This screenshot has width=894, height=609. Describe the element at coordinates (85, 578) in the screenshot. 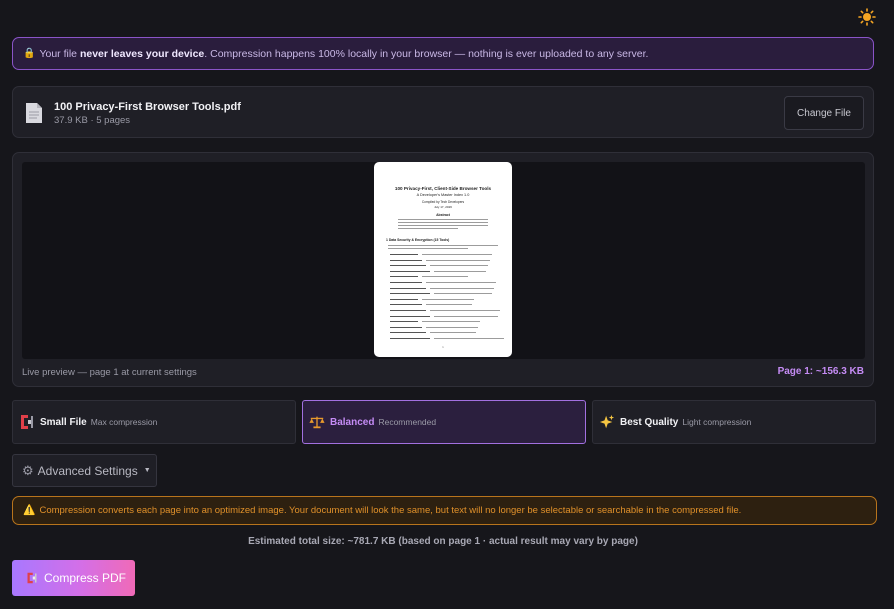

I see `compress-pdf-label: Compress PDF` at that location.